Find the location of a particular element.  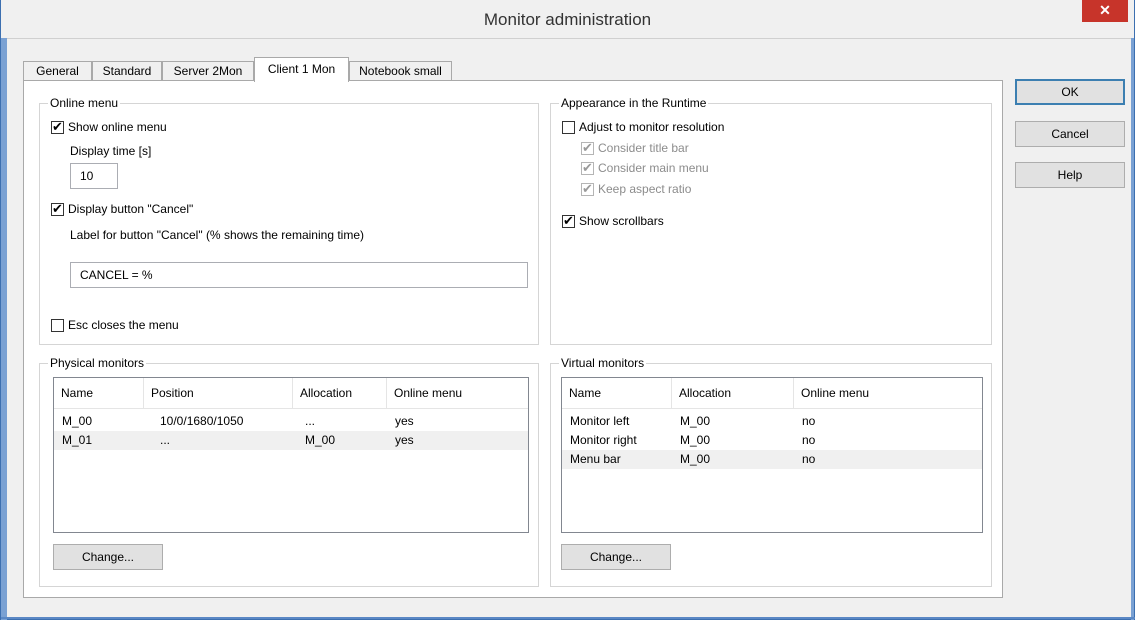

physical-list-header: Name Position Allocation Online menu is located at coordinates (291, 393).